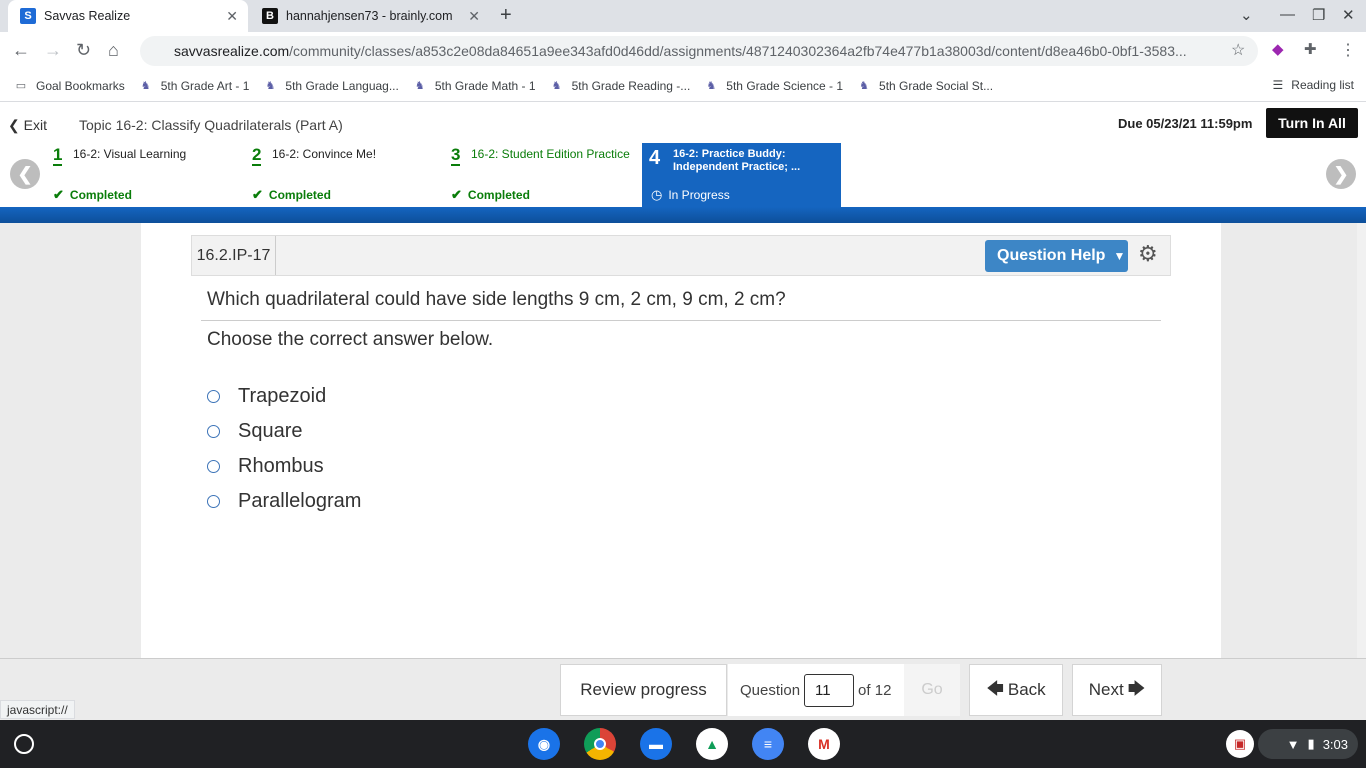  I want to click on home-icon: ⌂, so click(113, 50).